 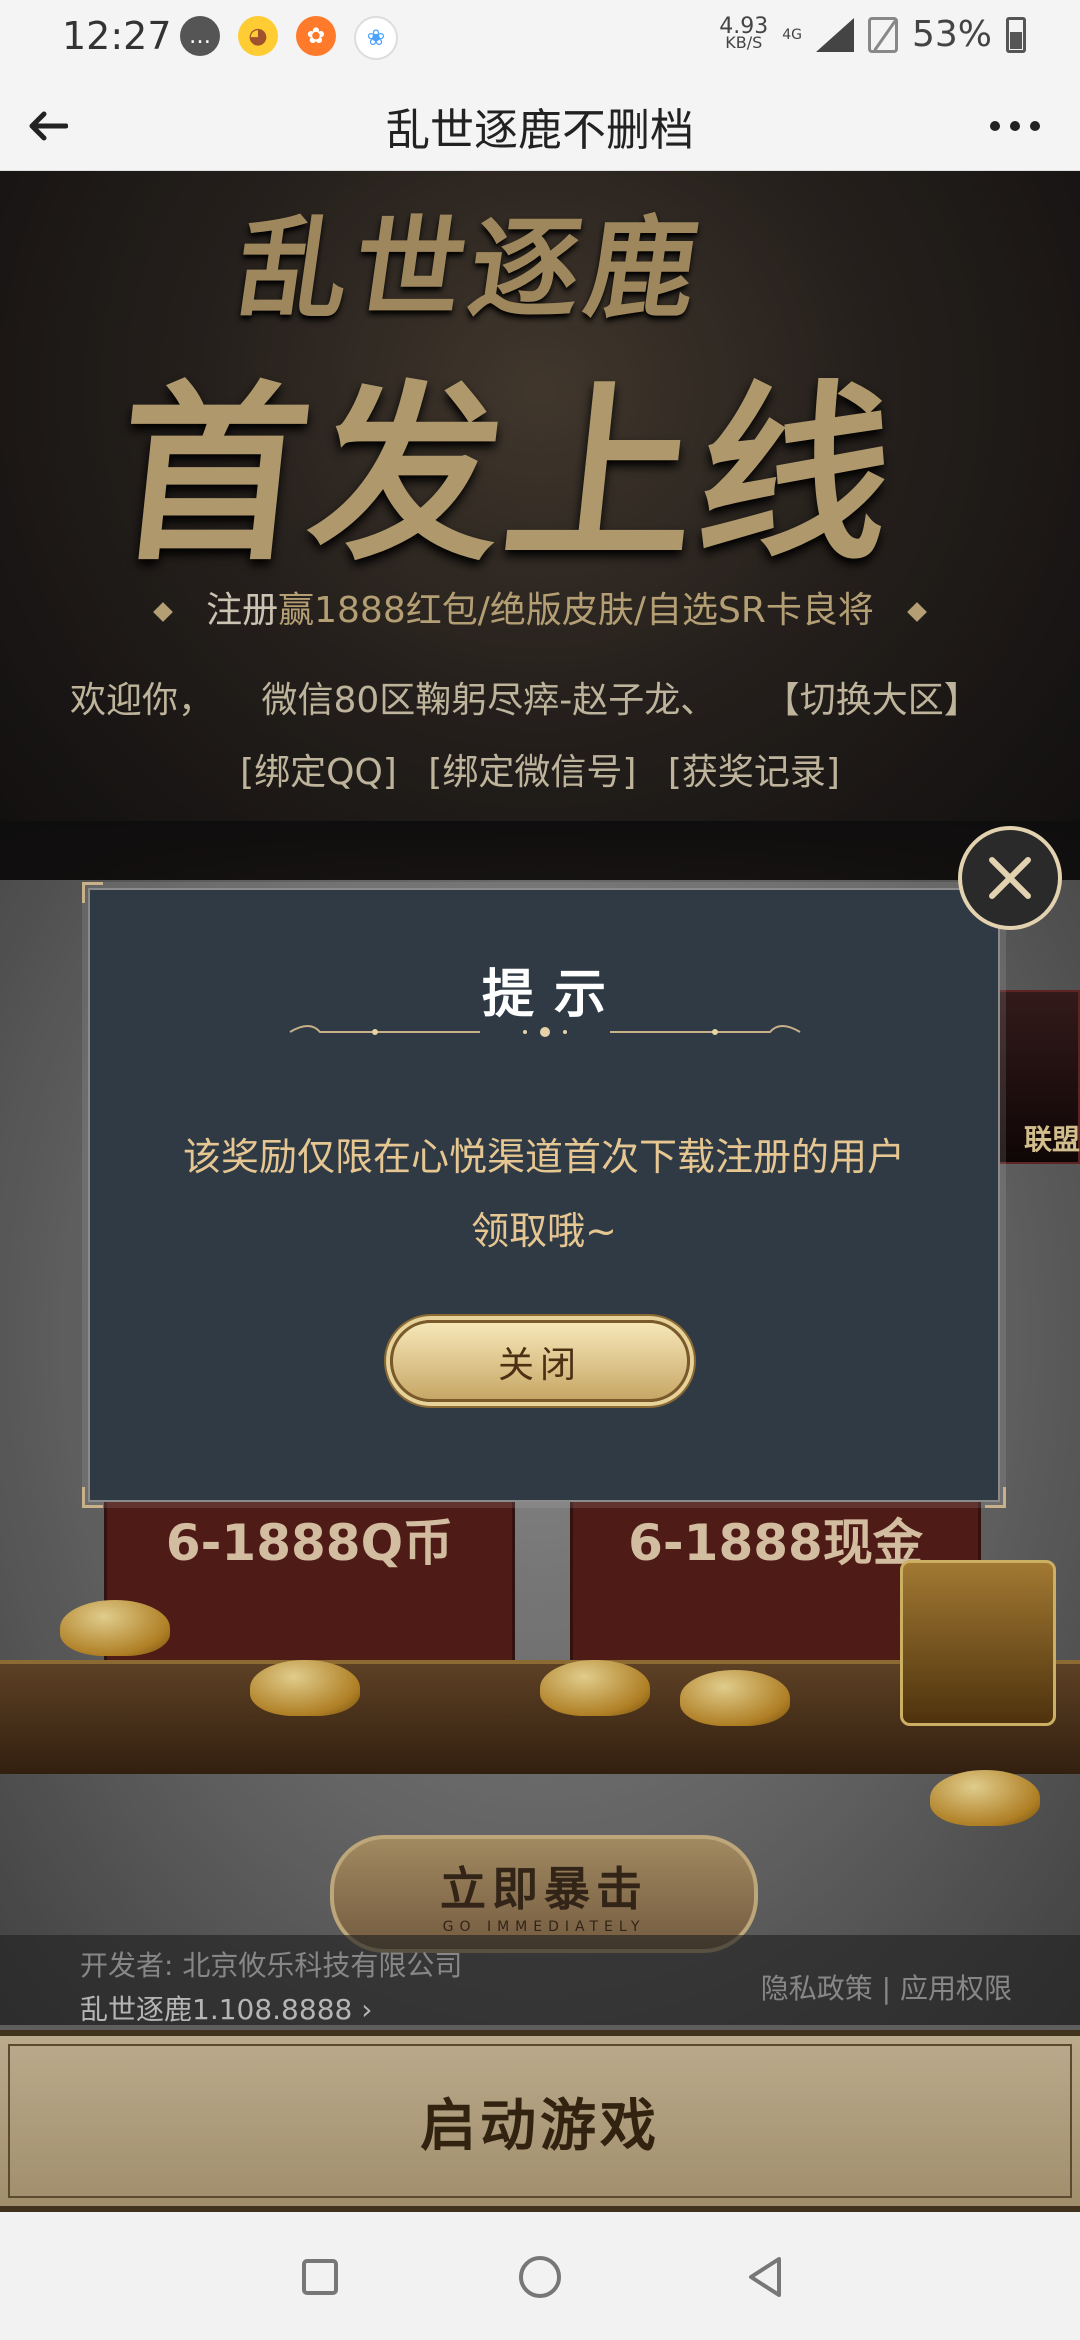 What do you see at coordinates (744, 42) in the screenshot?
I see `network-speed-unit: KB/S` at bounding box center [744, 42].